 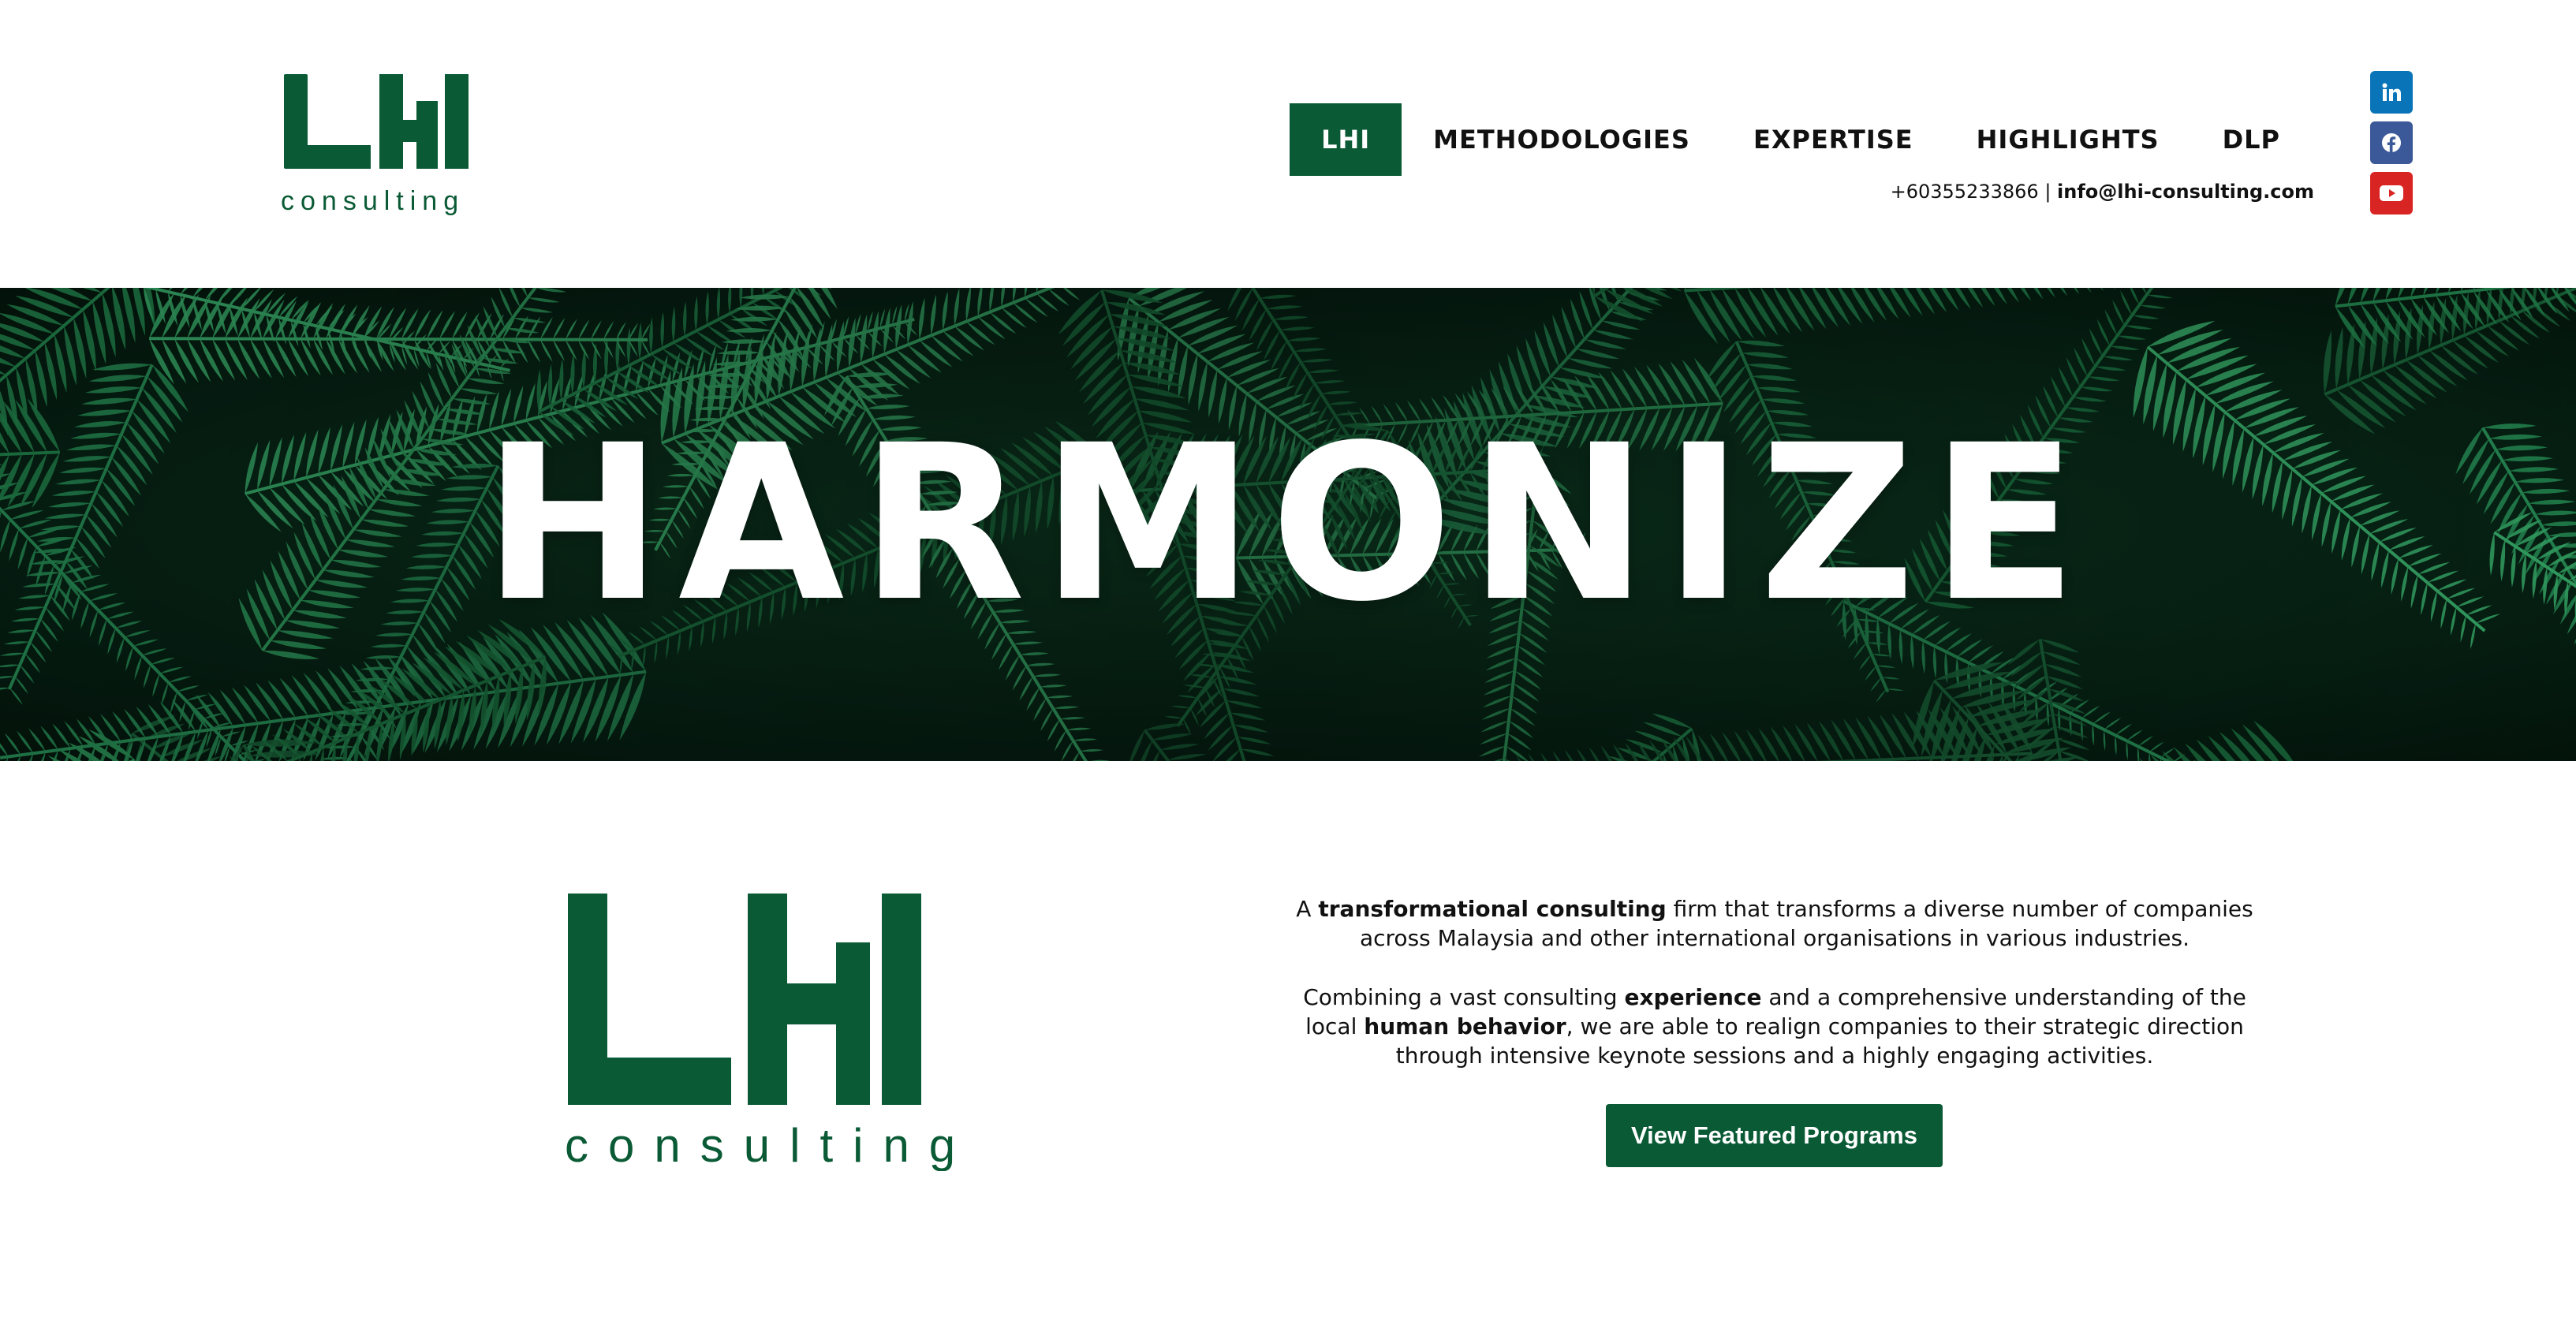 What do you see at coordinates (1965, 192) in the screenshot?
I see `phone-number: +60355233866` at bounding box center [1965, 192].